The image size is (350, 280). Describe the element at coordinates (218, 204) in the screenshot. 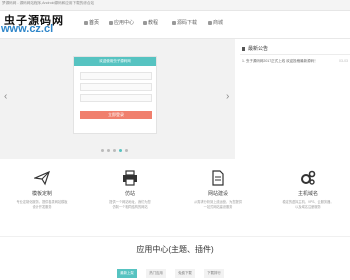

I see `feature-desc: 从需求分析到上线运营，为您提供 一站式网站建设服务` at that location.